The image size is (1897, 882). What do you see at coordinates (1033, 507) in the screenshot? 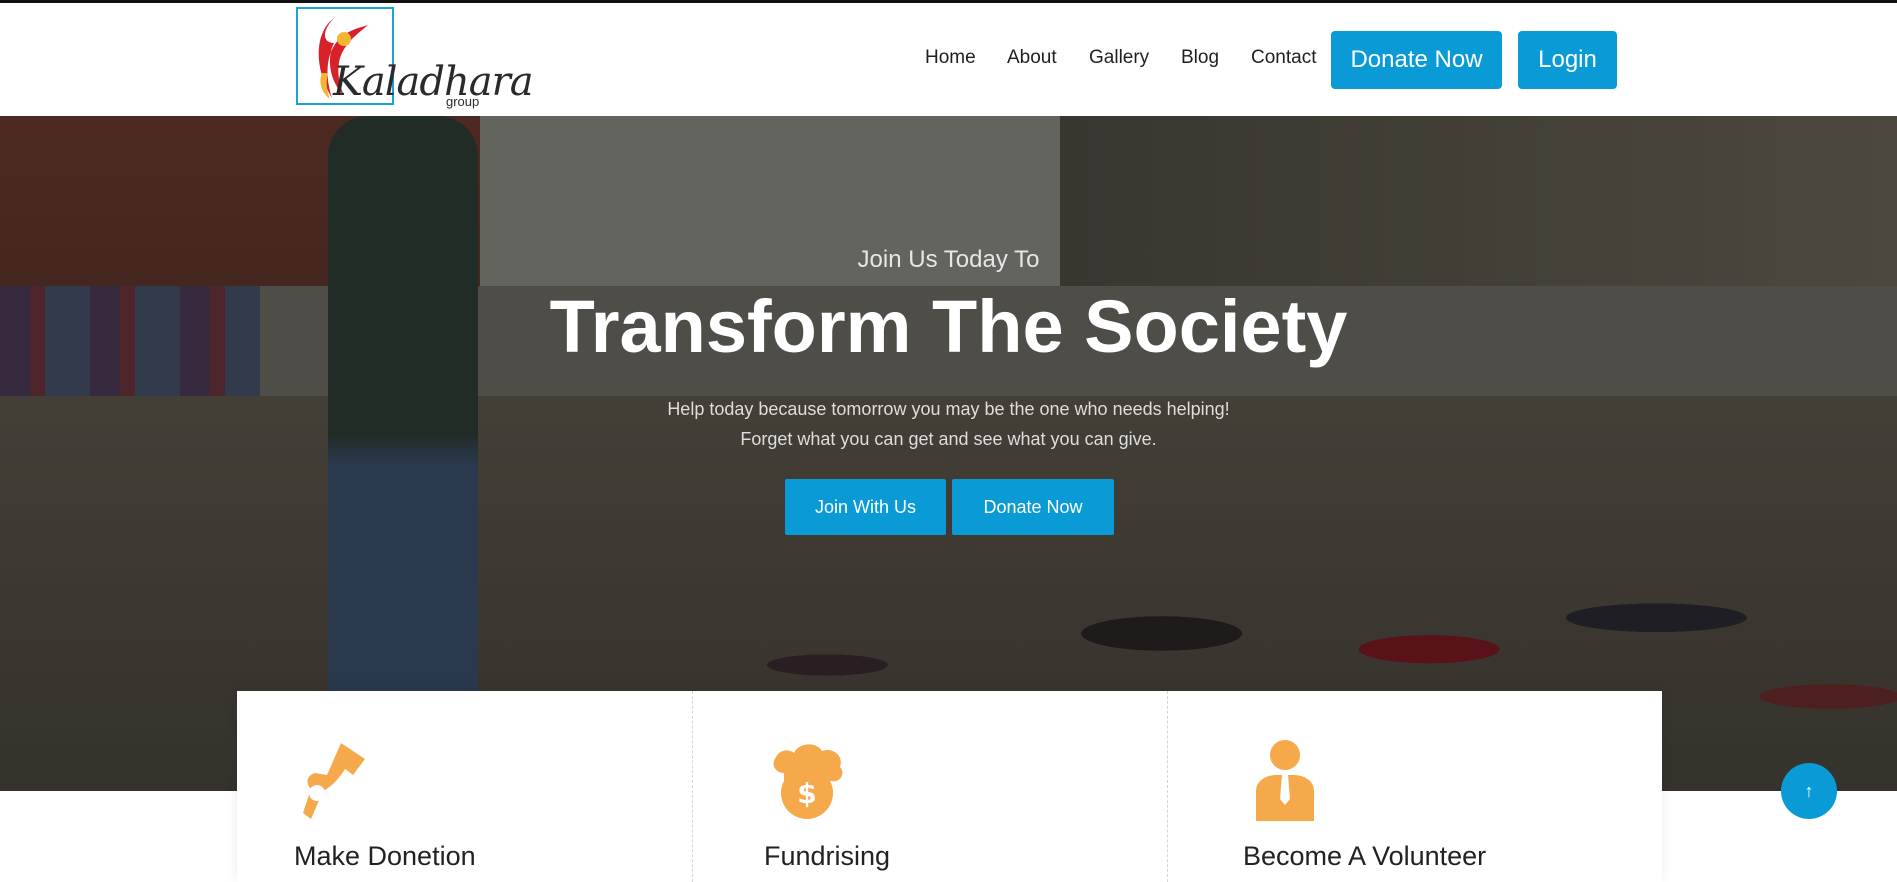
I see `hero-donate-button: Donate Now` at bounding box center [1033, 507].